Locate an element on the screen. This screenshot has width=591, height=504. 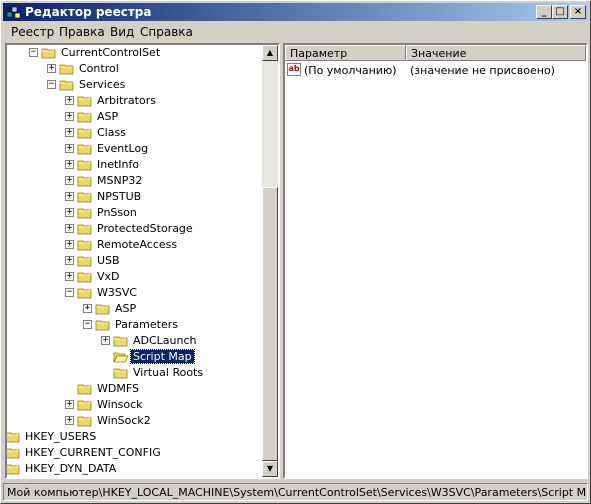
tree-node: + VxD is located at coordinates (134, 277).